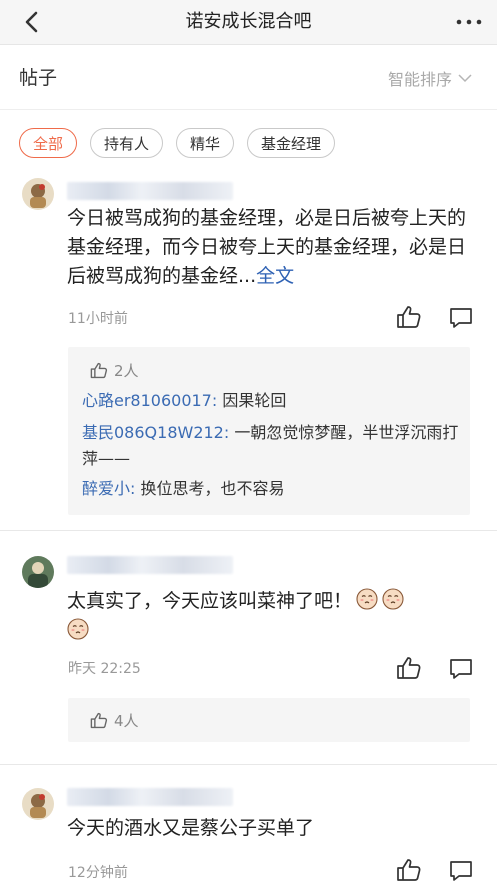 The width and height of the screenshot is (497, 895). I want to click on page-title: 诺安成长混合吧, so click(248, 21).